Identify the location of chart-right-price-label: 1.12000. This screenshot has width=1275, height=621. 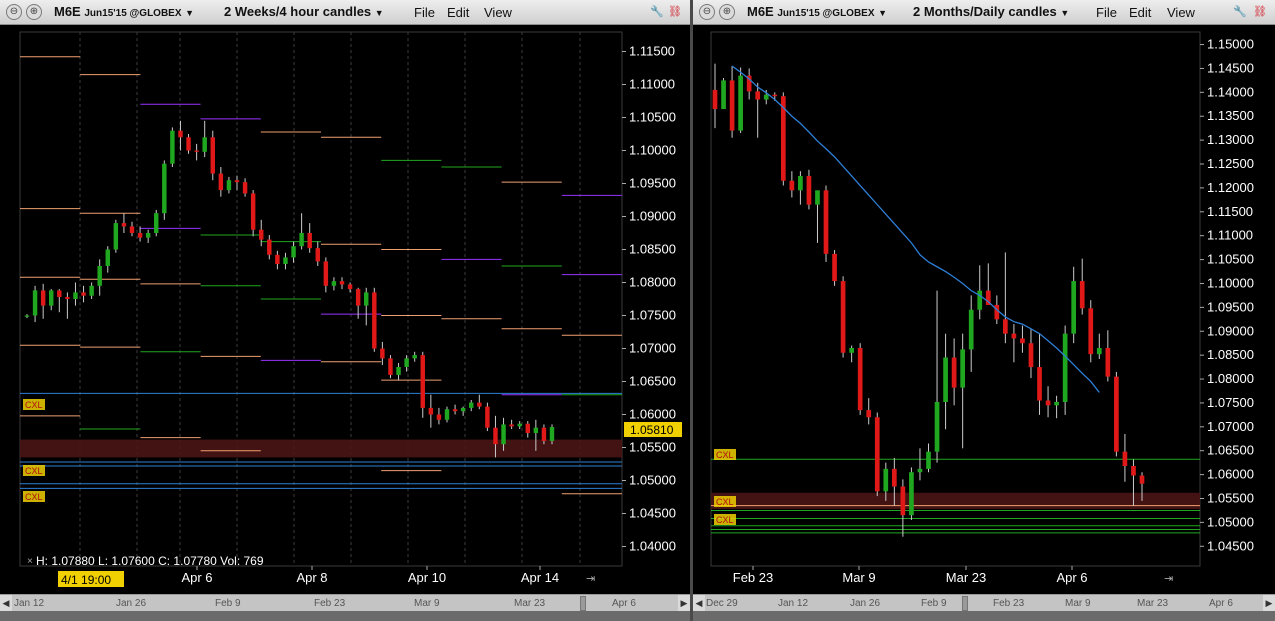
(1230, 187).